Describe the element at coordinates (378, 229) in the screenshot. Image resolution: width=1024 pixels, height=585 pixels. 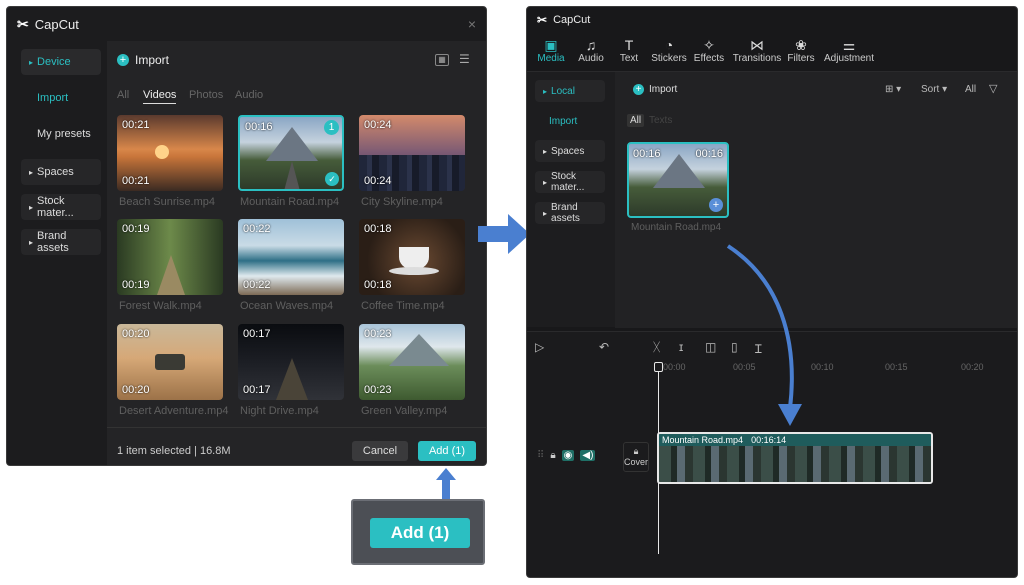
I see `duration-label: 00:18` at that location.